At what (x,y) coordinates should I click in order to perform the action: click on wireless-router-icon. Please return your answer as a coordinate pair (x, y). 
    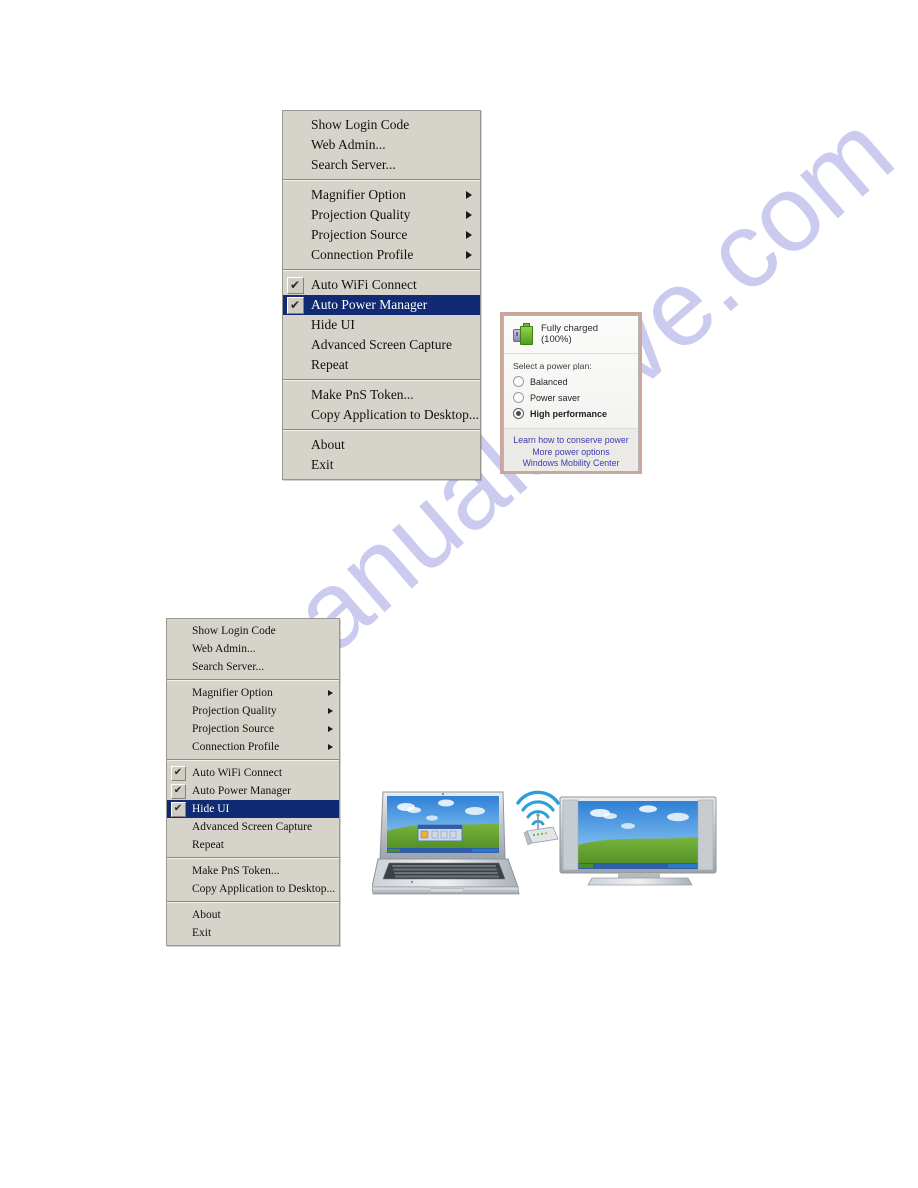
    Looking at the image, I should click on (541, 829).